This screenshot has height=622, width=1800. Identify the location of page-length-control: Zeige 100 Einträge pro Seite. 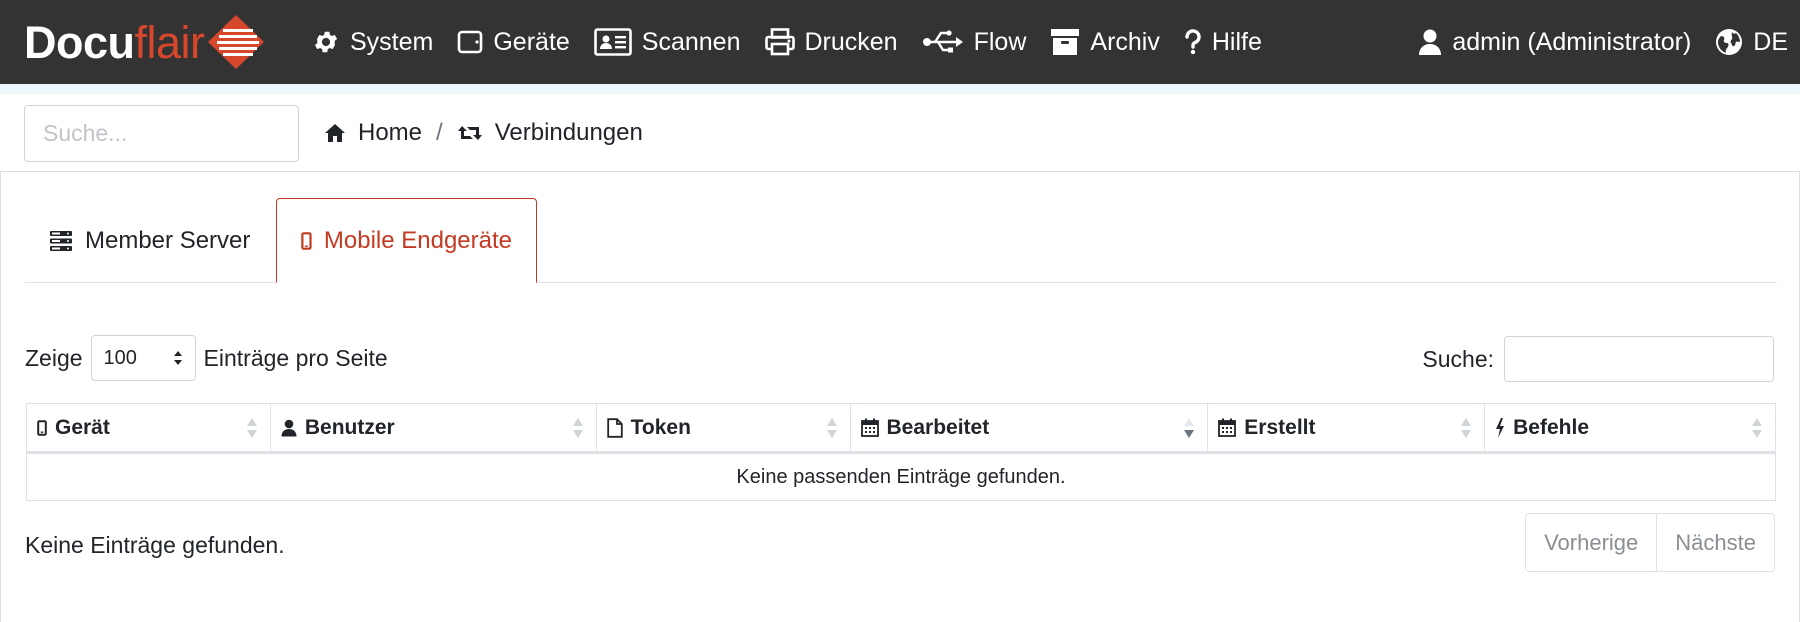
(206, 358).